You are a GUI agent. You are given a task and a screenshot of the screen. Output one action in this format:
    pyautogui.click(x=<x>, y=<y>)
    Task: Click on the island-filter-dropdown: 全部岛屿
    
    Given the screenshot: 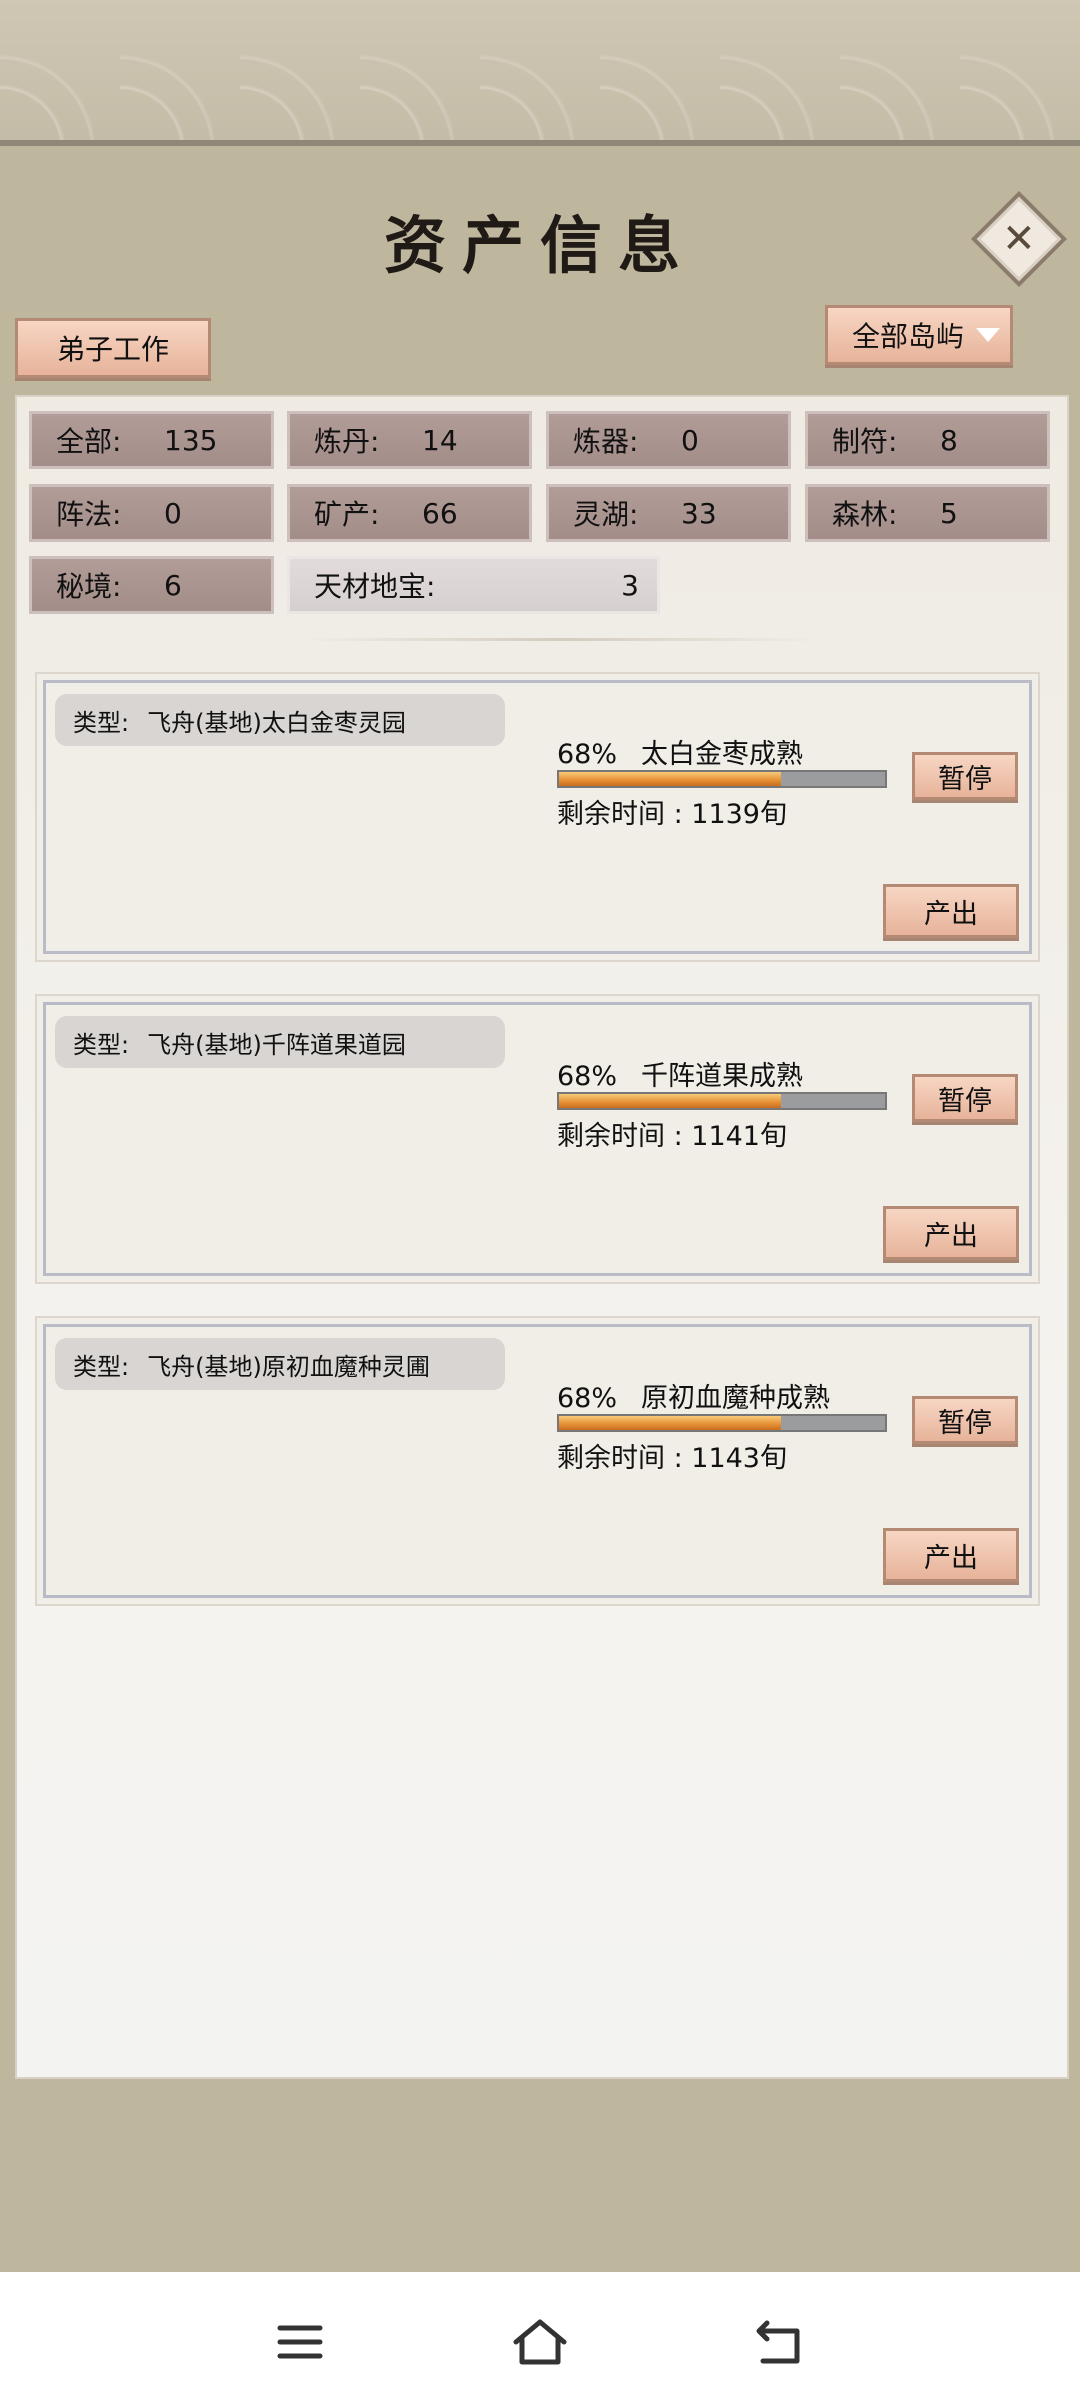 What is the action you would take?
    pyautogui.click(x=919, y=335)
    